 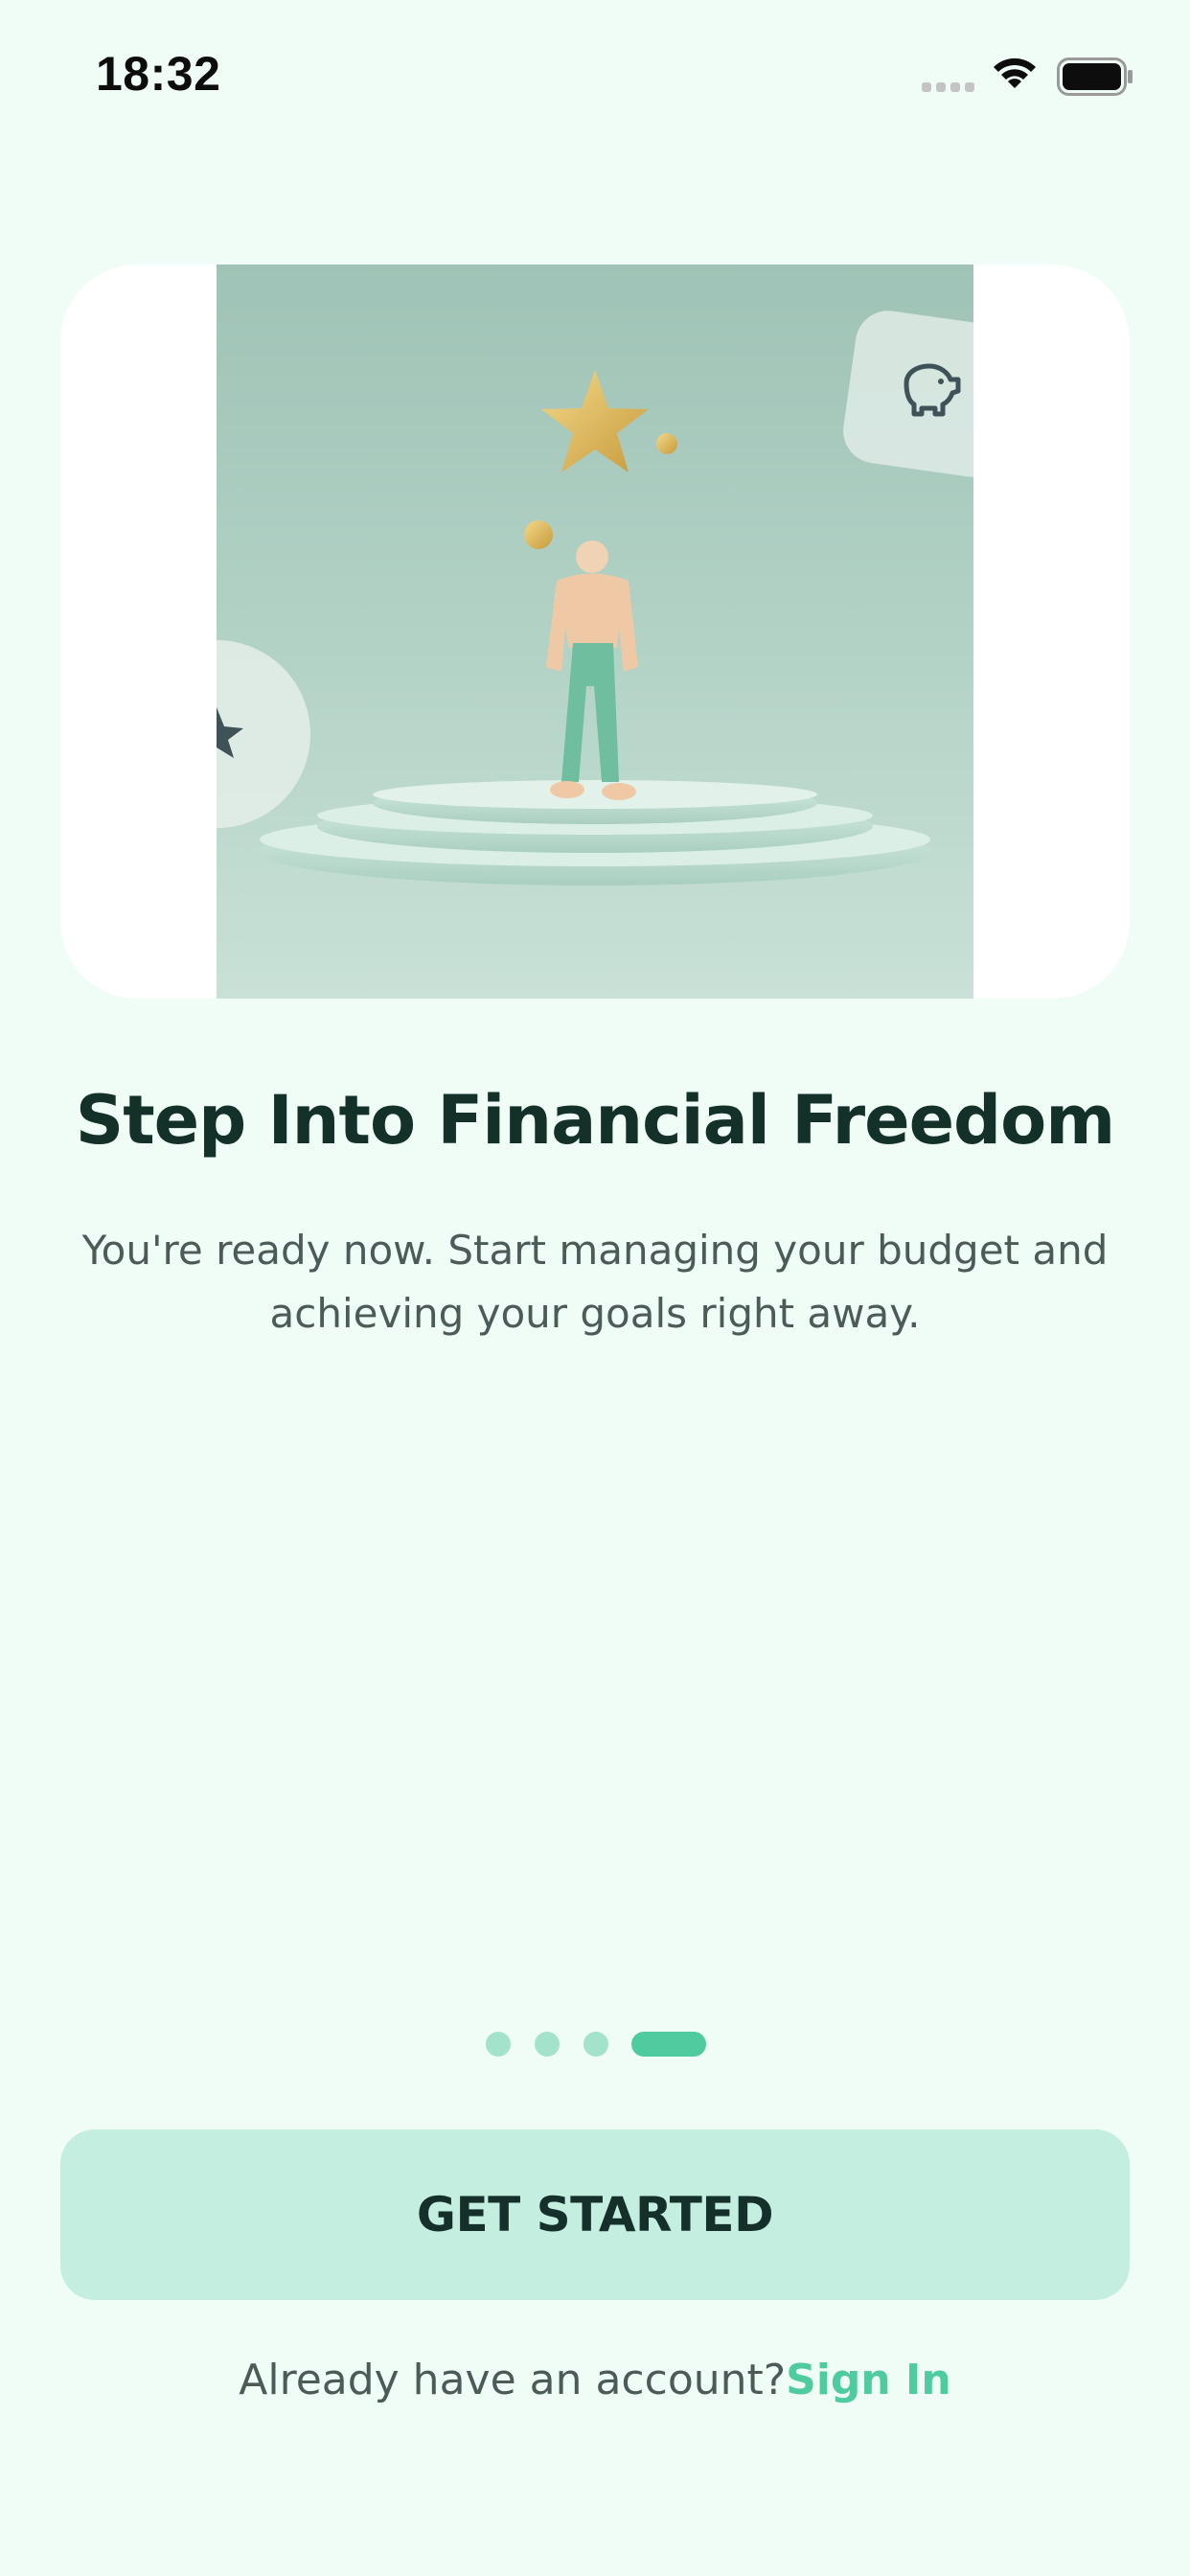 What do you see at coordinates (1095, 77) in the screenshot?
I see `battery-icon` at bounding box center [1095, 77].